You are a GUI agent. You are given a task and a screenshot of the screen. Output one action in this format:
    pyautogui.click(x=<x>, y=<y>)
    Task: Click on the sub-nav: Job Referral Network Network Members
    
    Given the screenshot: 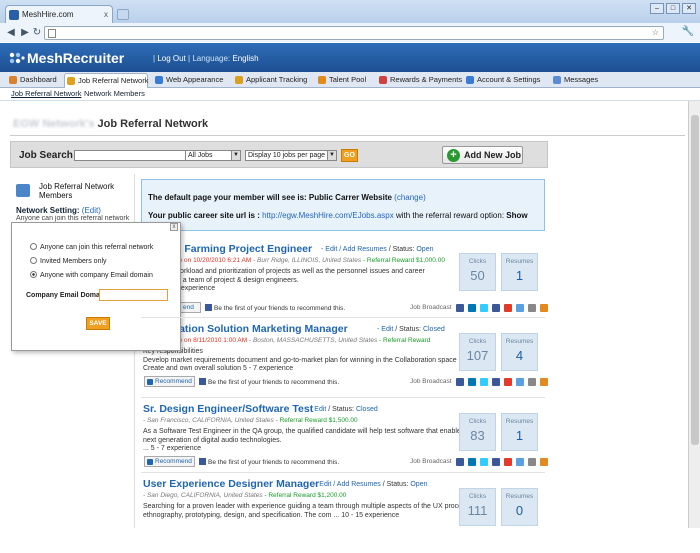 What is the action you would take?
    pyautogui.click(x=350, y=94)
    